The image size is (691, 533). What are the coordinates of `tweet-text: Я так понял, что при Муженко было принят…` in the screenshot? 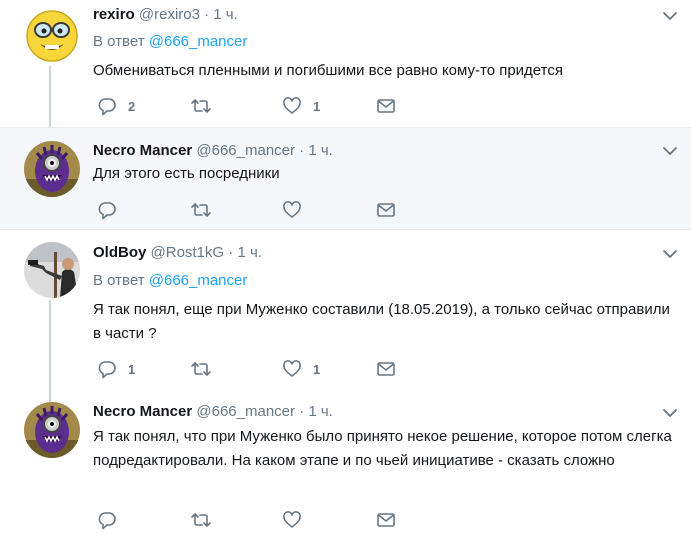 It's located at (382, 448).